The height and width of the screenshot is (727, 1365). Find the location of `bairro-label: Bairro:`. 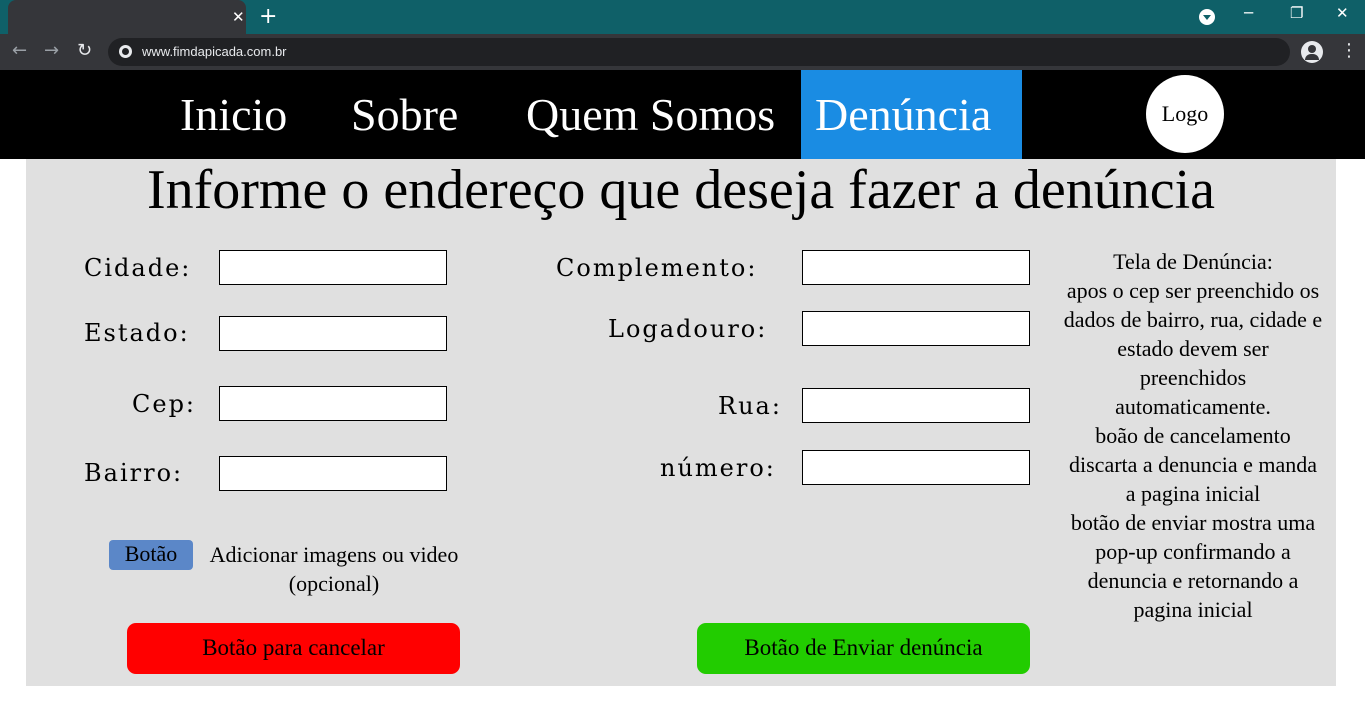

bairro-label: Bairro: is located at coordinates (134, 473).